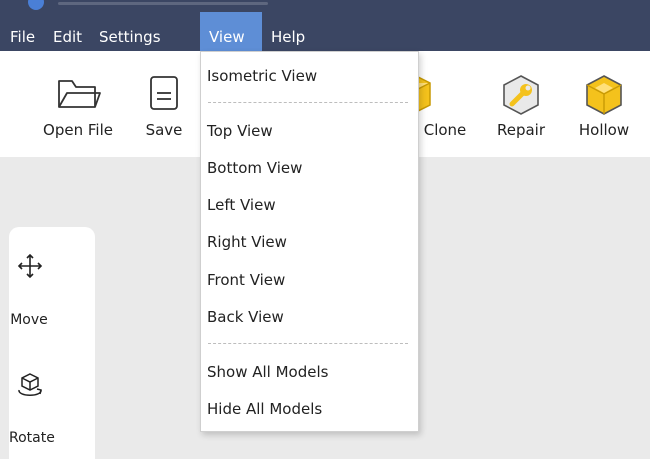 This screenshot has width=650, height=459. I want to click on menu-item-hide-all-models: Hide All Models, so click(264, 409).